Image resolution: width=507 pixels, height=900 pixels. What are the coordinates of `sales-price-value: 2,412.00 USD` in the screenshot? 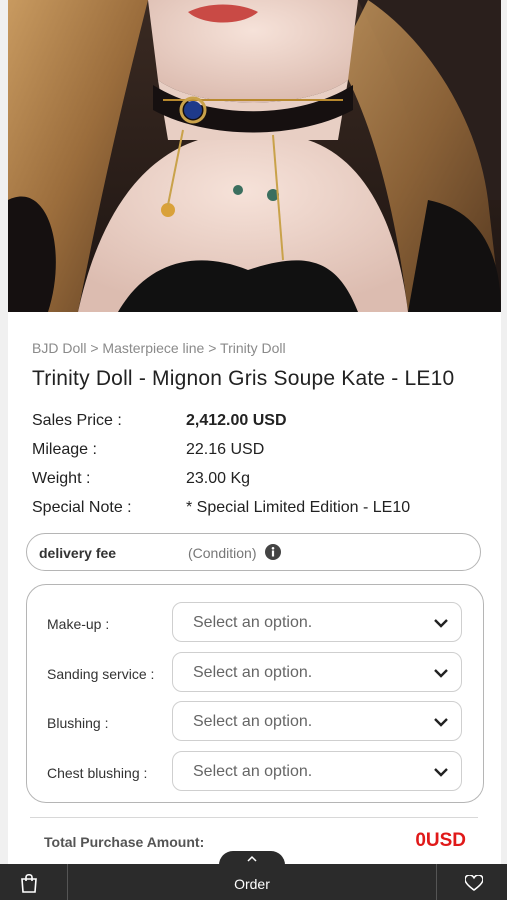 It's located at (236, 420).